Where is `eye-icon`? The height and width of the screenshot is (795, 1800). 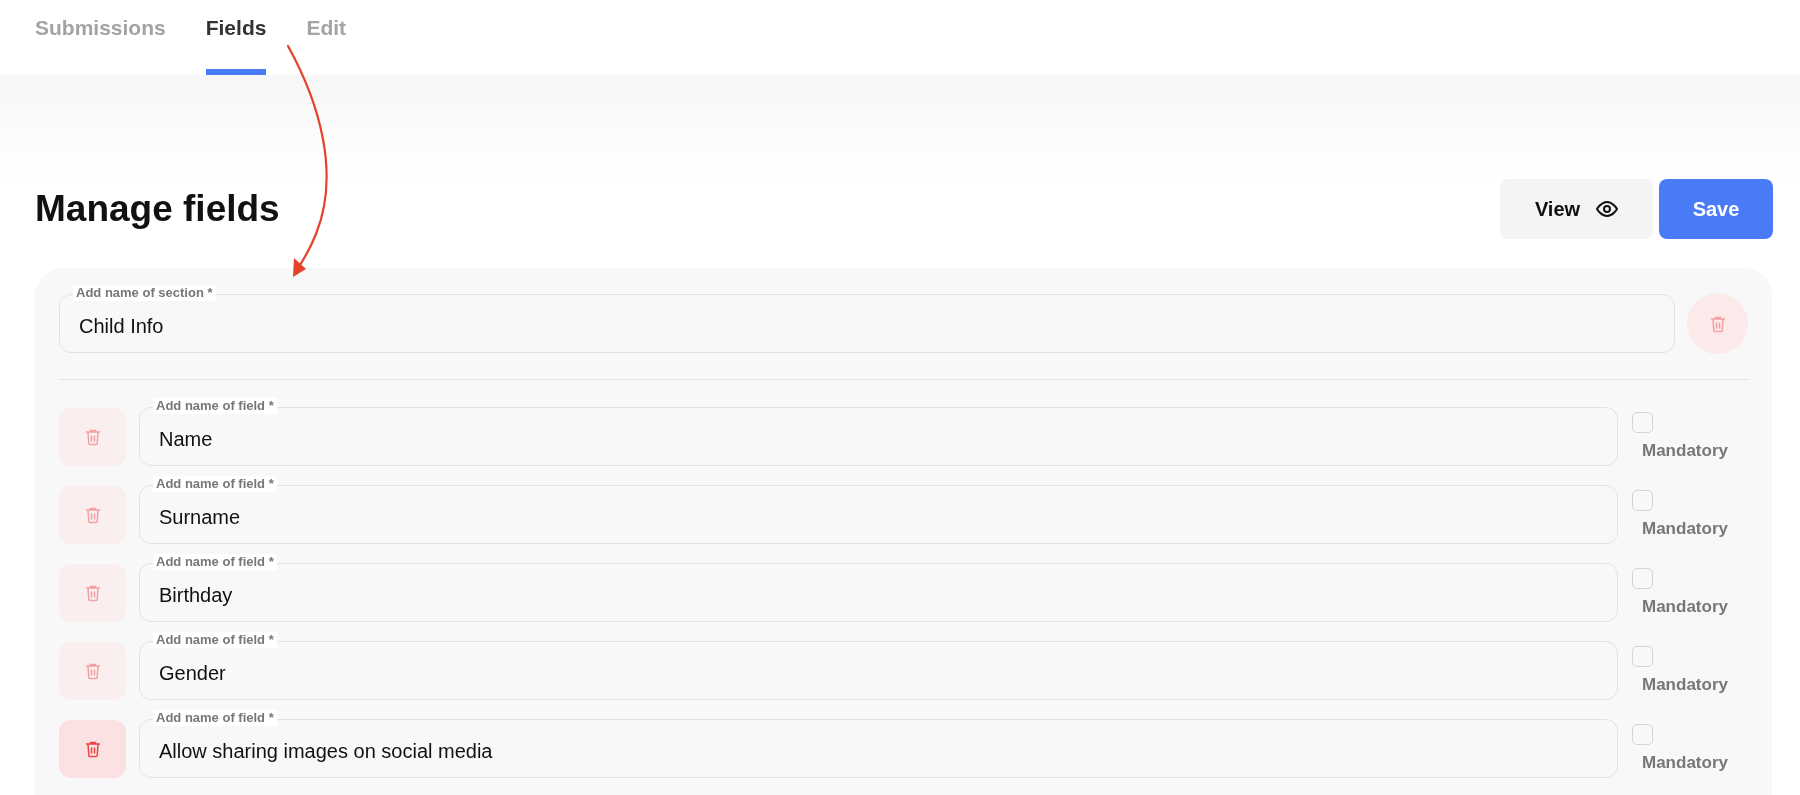 eye-icon is located at coordinates (1607, 209).